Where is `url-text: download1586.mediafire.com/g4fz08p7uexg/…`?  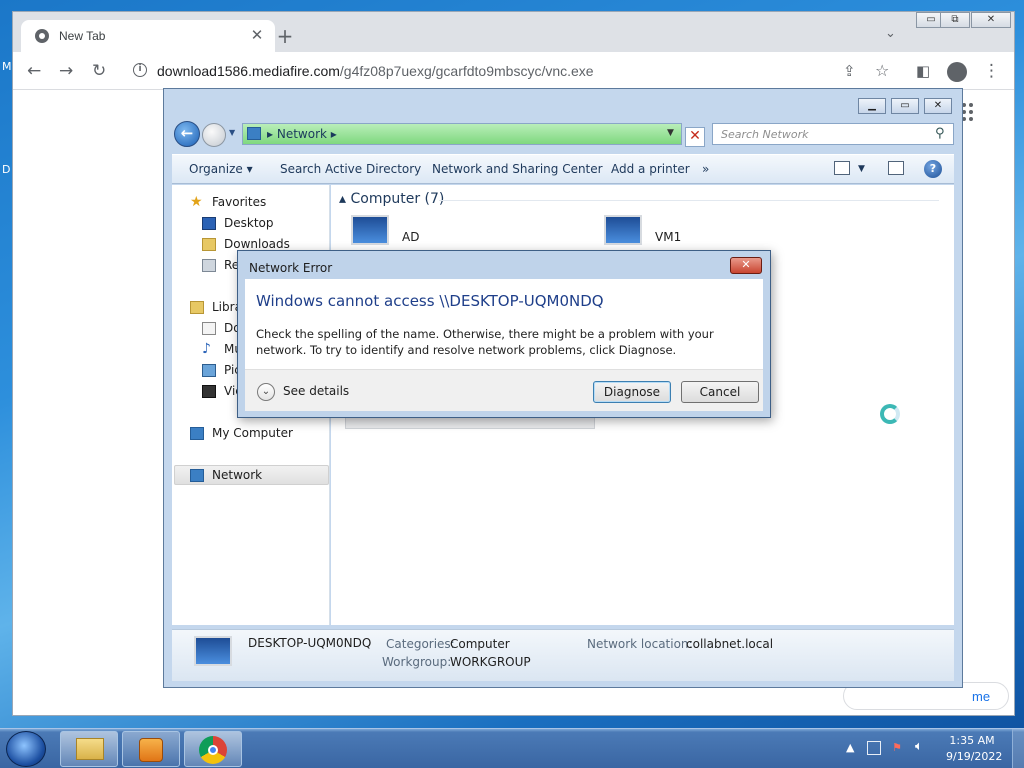 url-text: download1586.mediafire.com/g4fz08p7uexg/… is located at coordinates (375, 71).